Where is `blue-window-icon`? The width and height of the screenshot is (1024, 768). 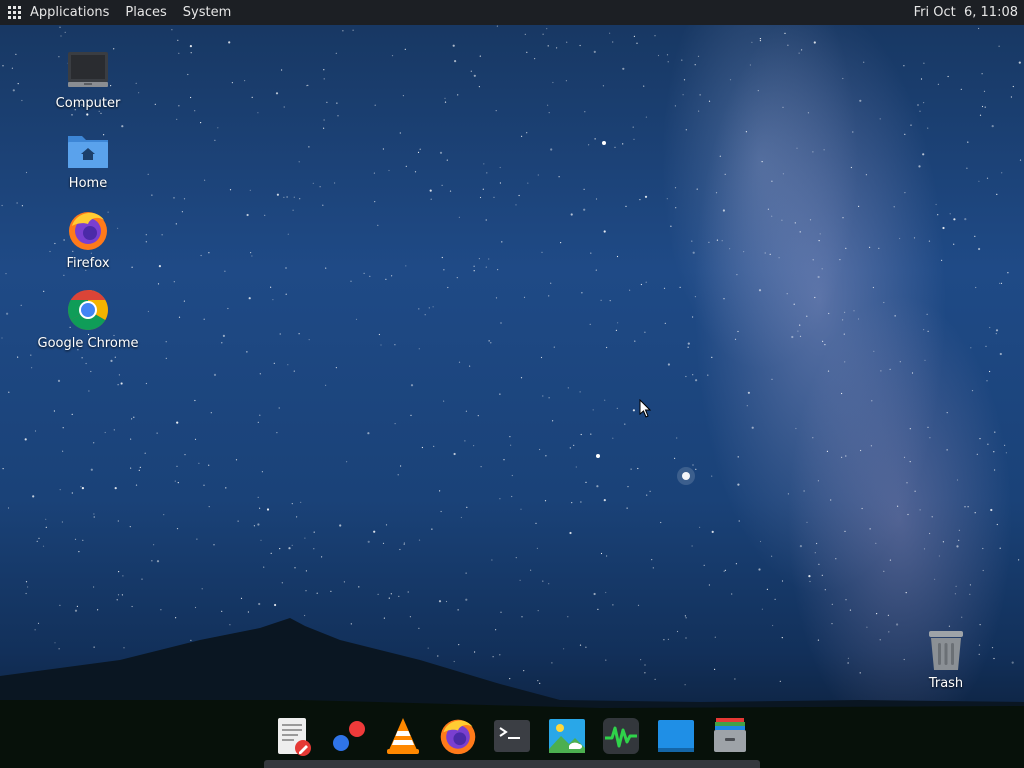
blue-window-icon is located at coordinates (675, 736).